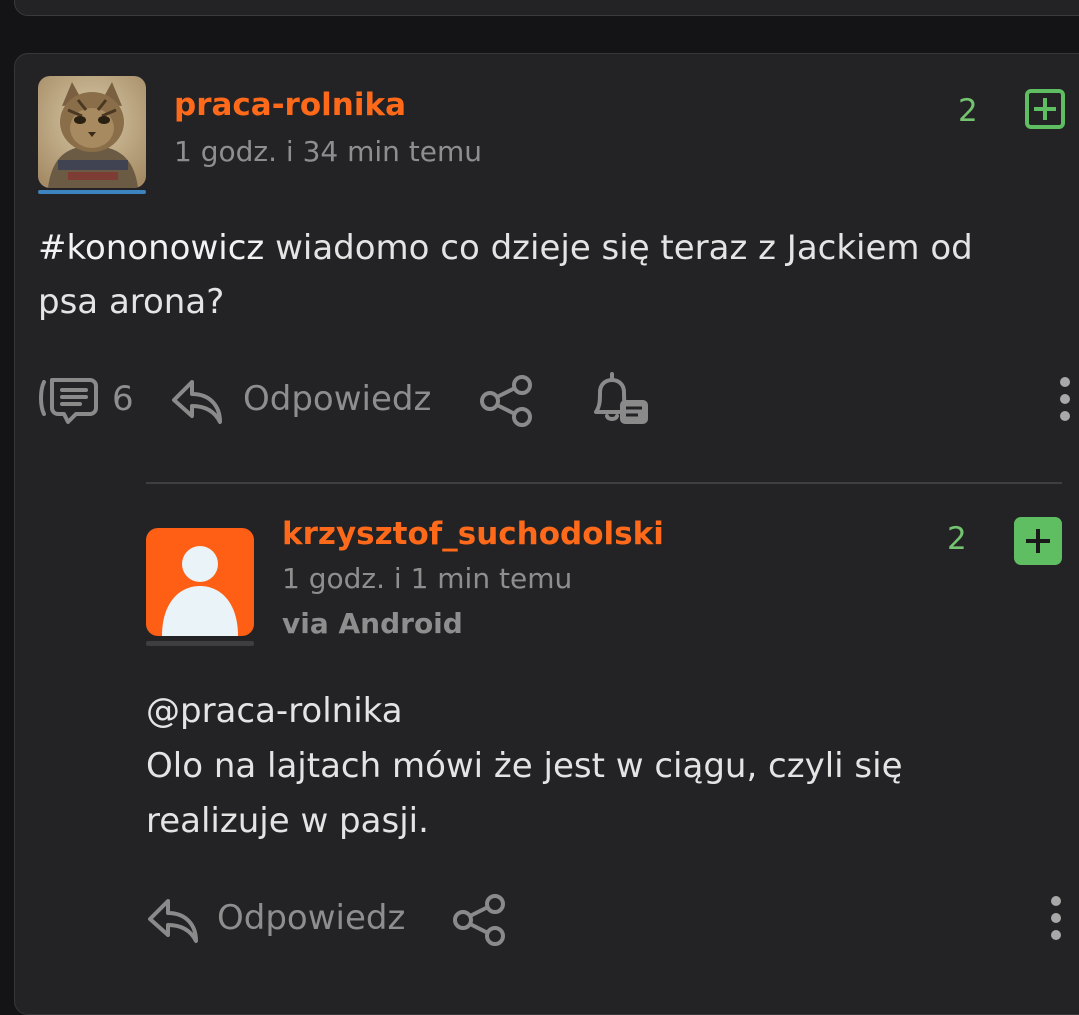 The image size is (1079, 1015). Describe the element at coordinates (328, 151) in the screenshot. I see `post-timestamp: 1 godz. i 34 min temu` at that location.